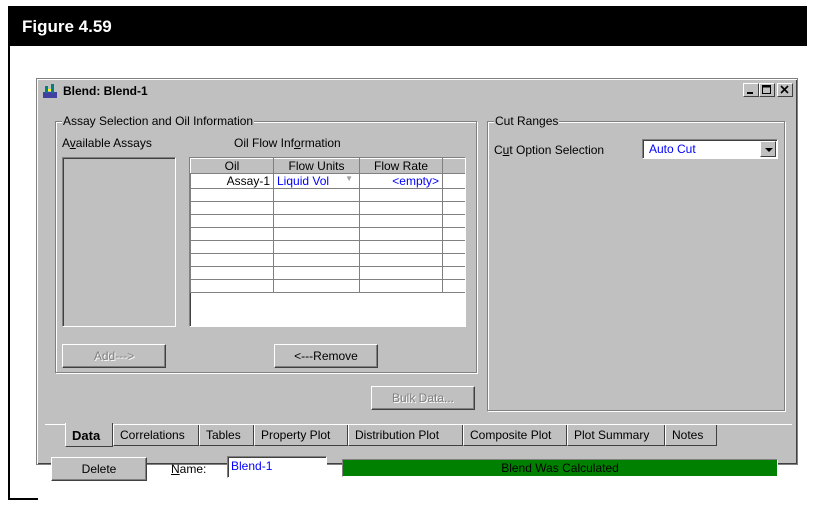 This screenshot has height=510, width=817. Describe the element at coordinates (672, 149) in the screenshot. I see `cut-option-value: Auto Cut` at that location.